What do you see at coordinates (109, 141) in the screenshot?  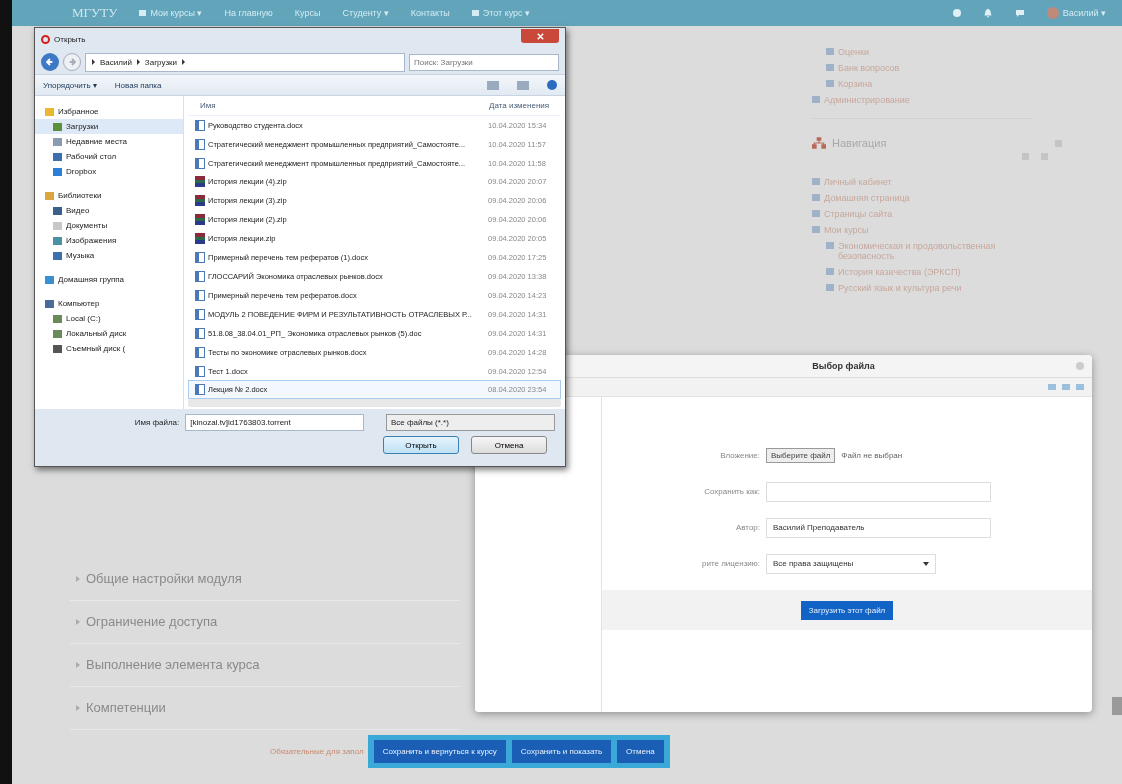 I see `navigation-item: Недавние места` at bounding box center [109, 141].